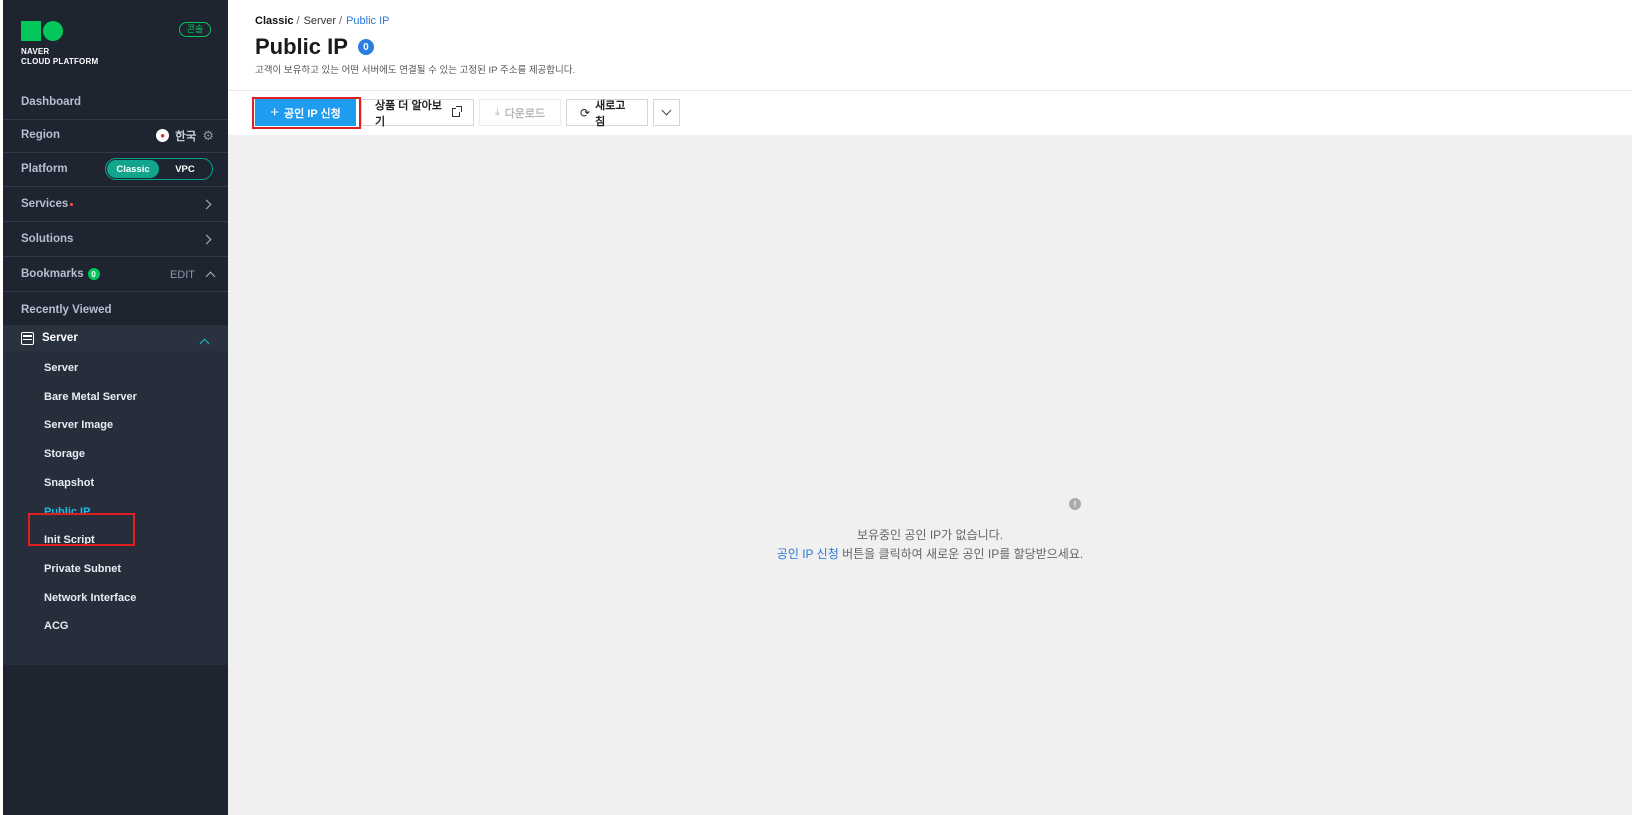 The width and height of the screenshot is (1632, 815). I want to click on submenu-snapshot: Snapshot, so click(69, 483).